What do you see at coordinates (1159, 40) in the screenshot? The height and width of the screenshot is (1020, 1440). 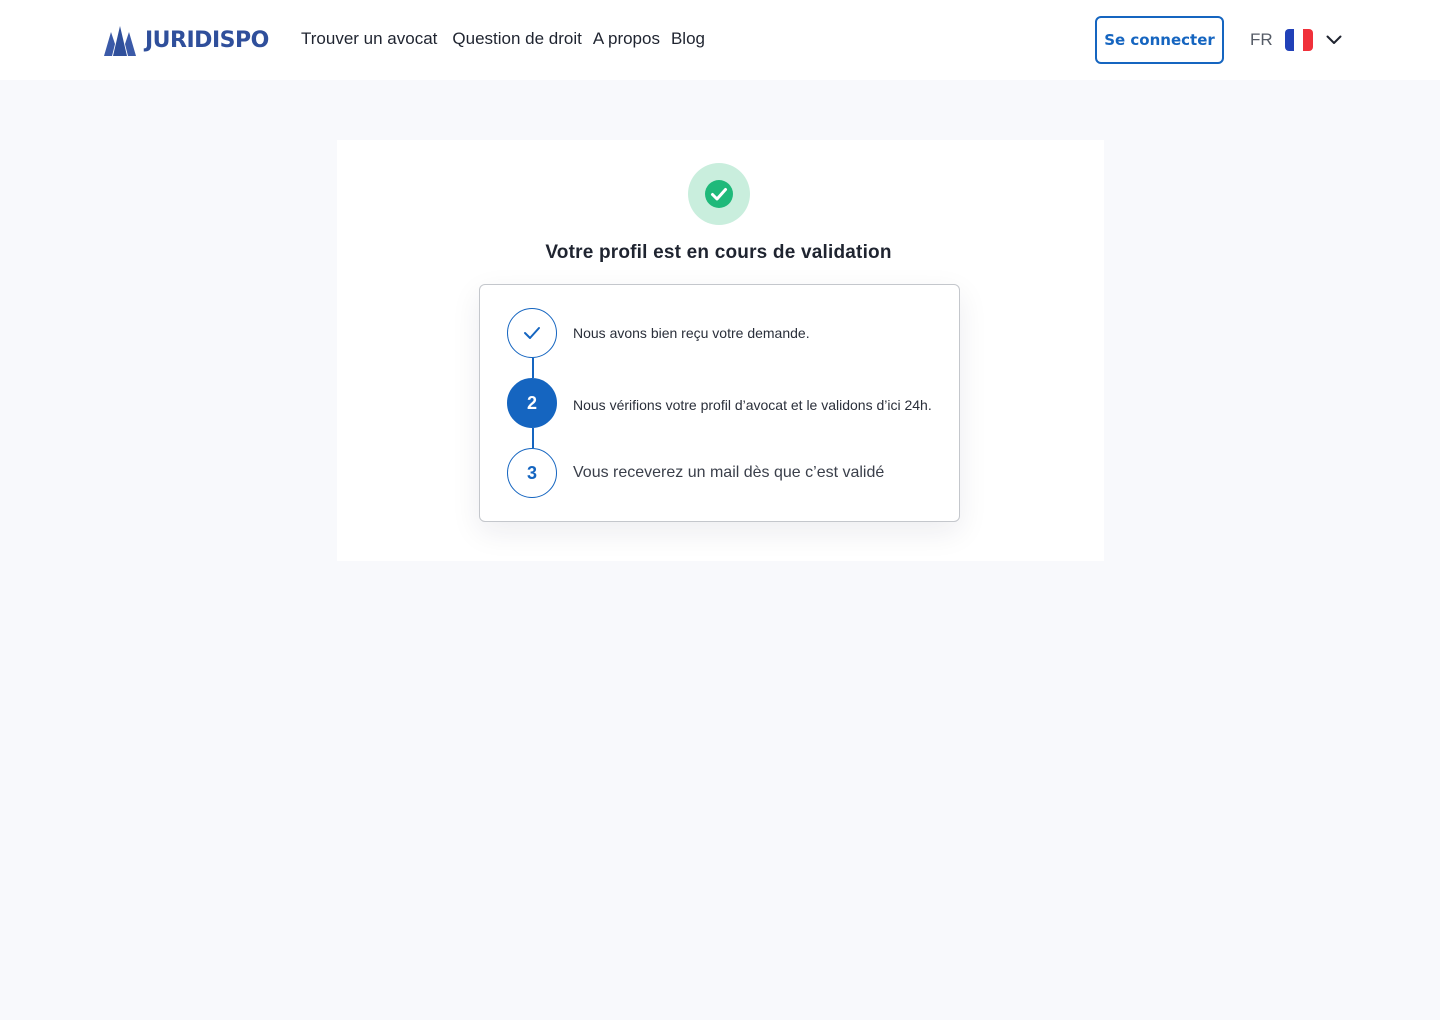 I see `login-button: Se connecter` at bounding box center [1159, 40].